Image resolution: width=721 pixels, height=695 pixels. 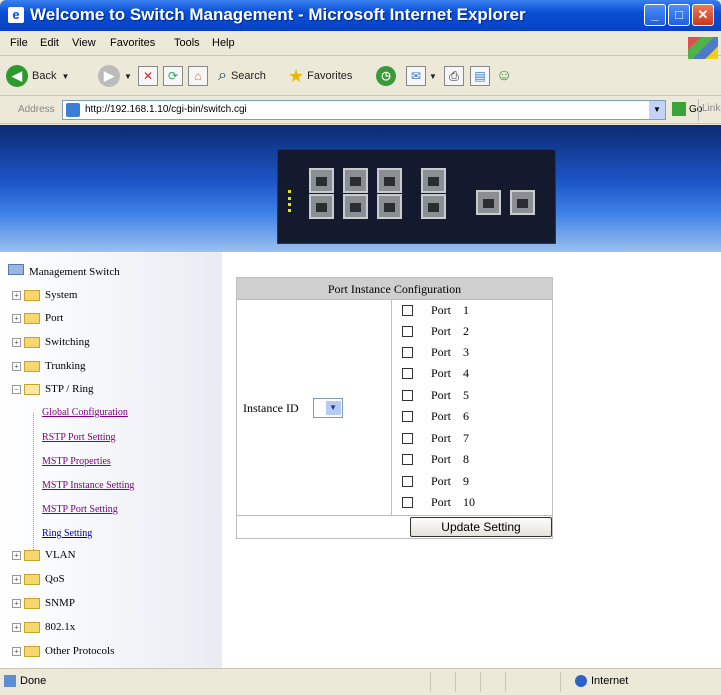 I want to click on address-input: http://192.168.1.10/cgi-bin/switch.cgi ▼, so click(x=364, y=110).